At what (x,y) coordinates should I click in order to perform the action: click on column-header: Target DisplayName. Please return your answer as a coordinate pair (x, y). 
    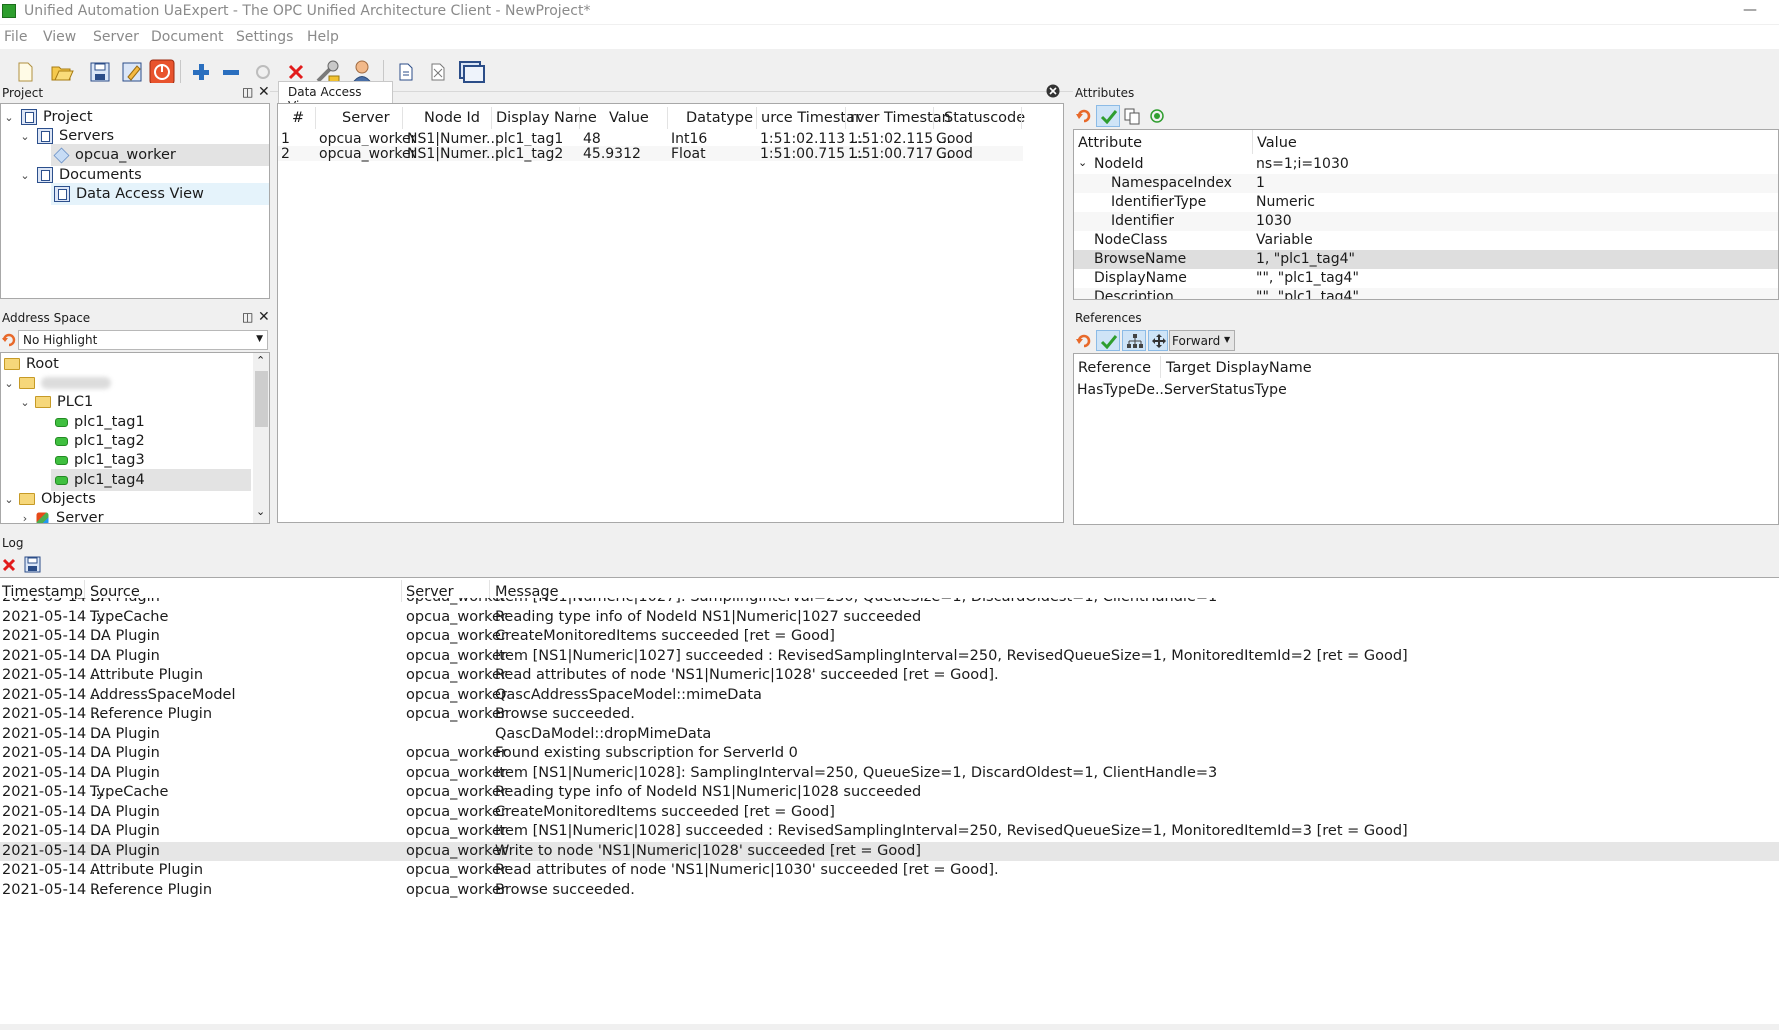
    Looking at the image, I should click on (1239, 368).